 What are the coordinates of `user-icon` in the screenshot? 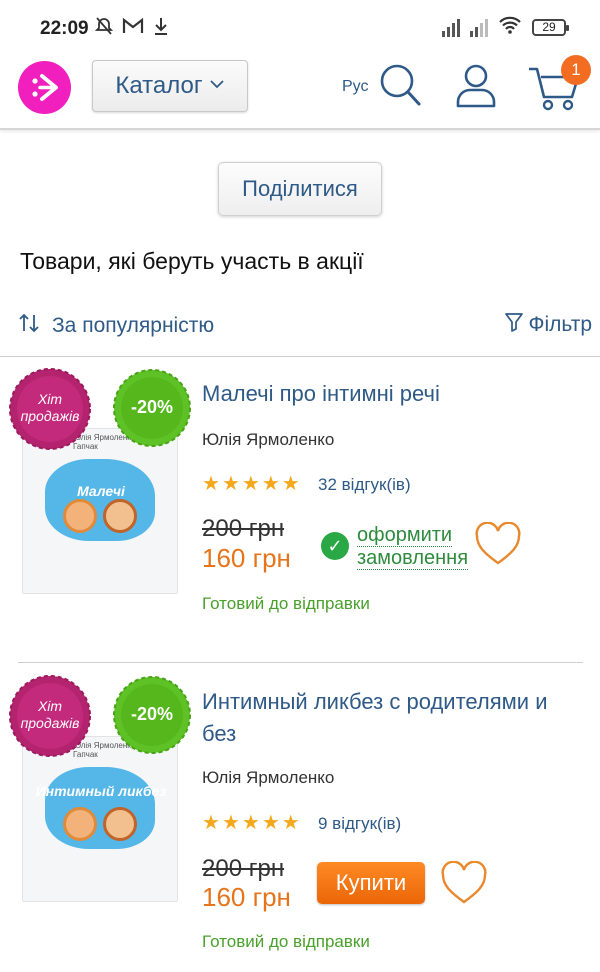 It's located at (476, 87).